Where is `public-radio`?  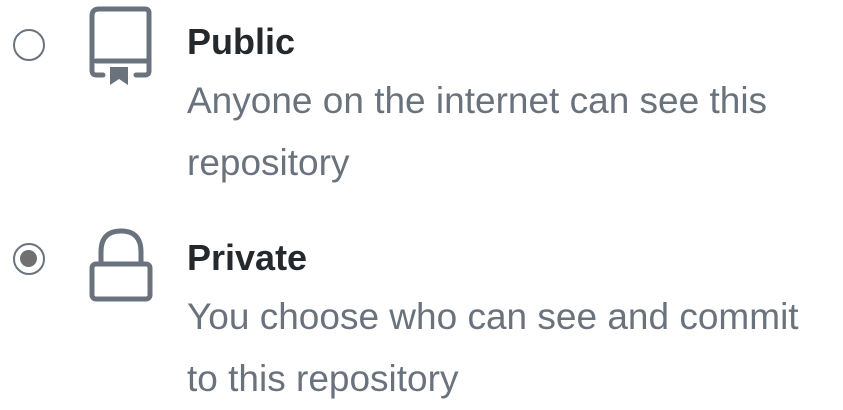
public-radio is located at coordinates (29, 45).